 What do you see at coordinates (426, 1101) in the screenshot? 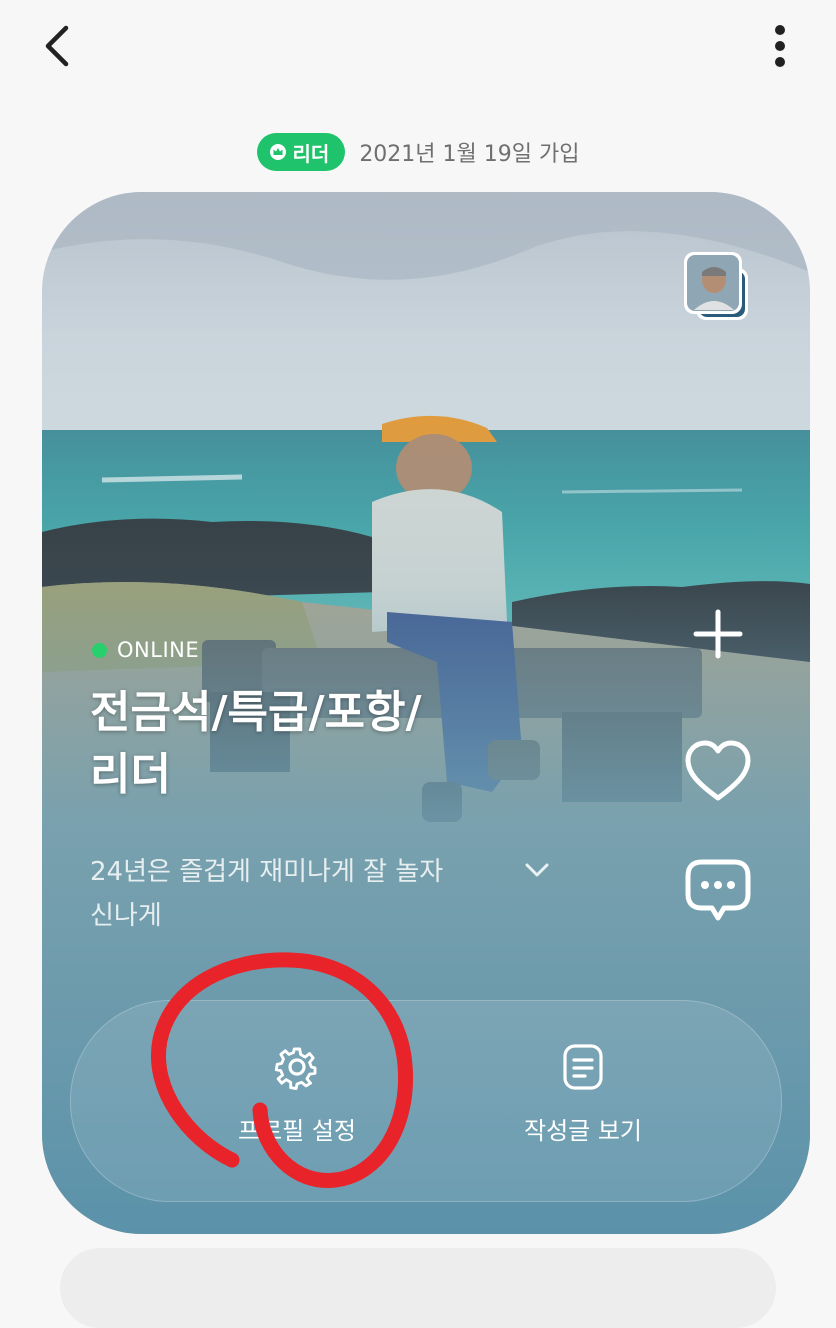
I see `profile-action-bar: 프로필 설정 작성글 보기` at bounding box center [426, 1101].